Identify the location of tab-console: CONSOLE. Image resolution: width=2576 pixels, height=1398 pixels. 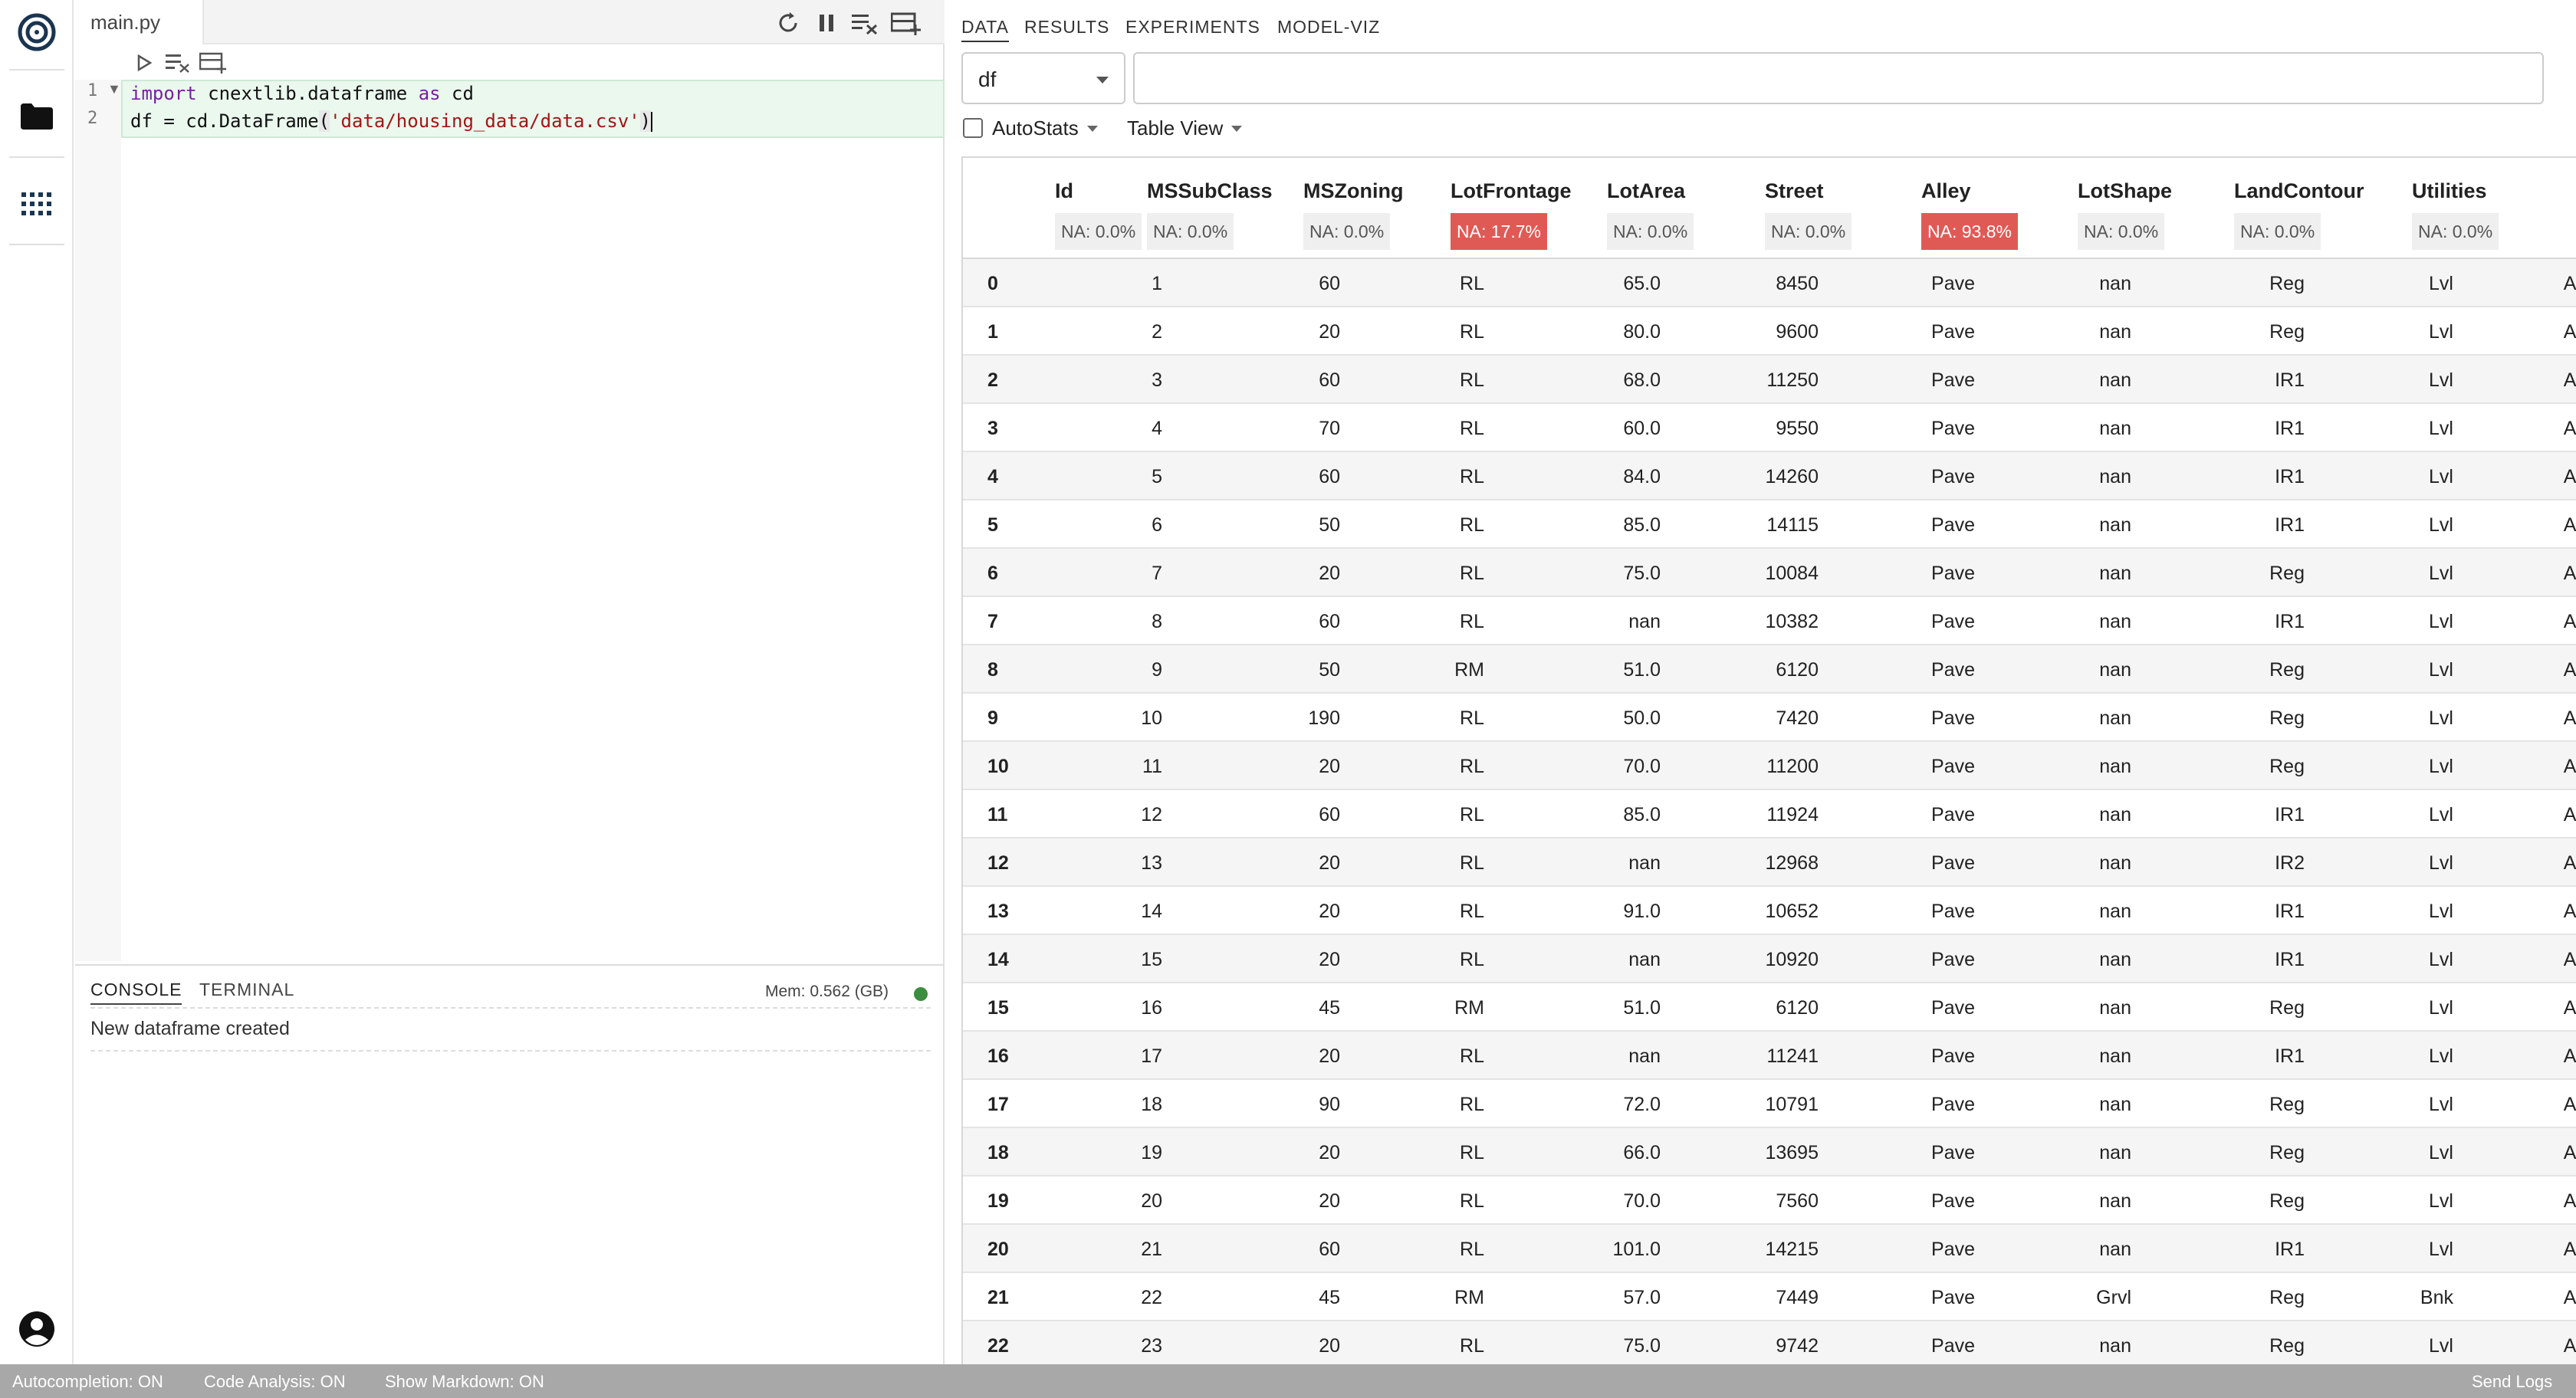
(136, 992).